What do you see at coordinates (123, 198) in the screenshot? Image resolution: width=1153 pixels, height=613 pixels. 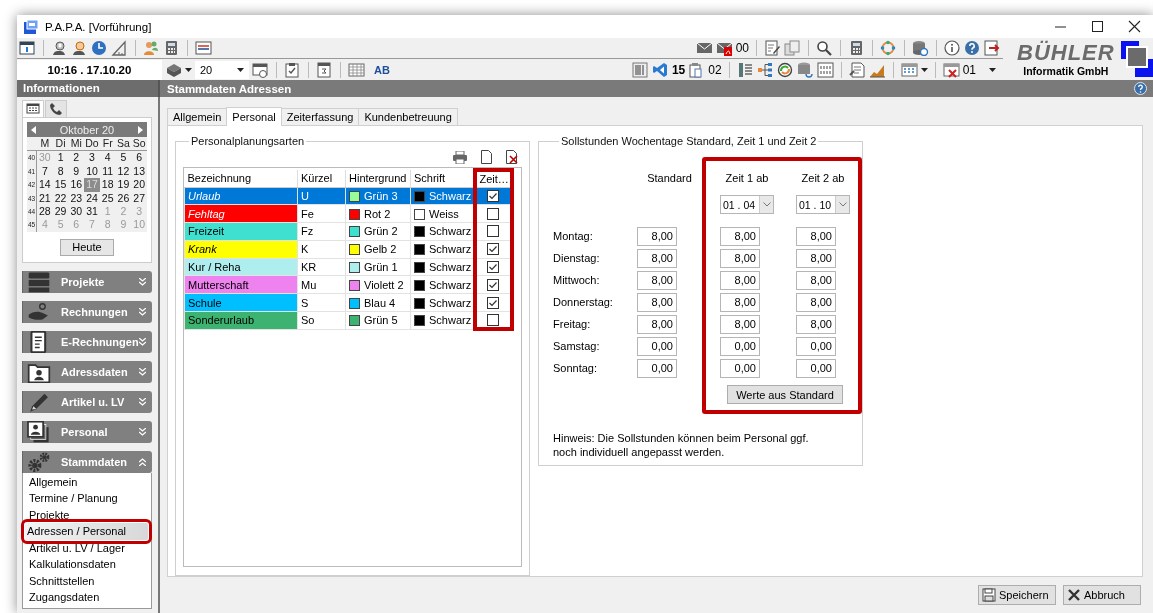 I see `calendar-day: 26` at bounding box center [123, 198].